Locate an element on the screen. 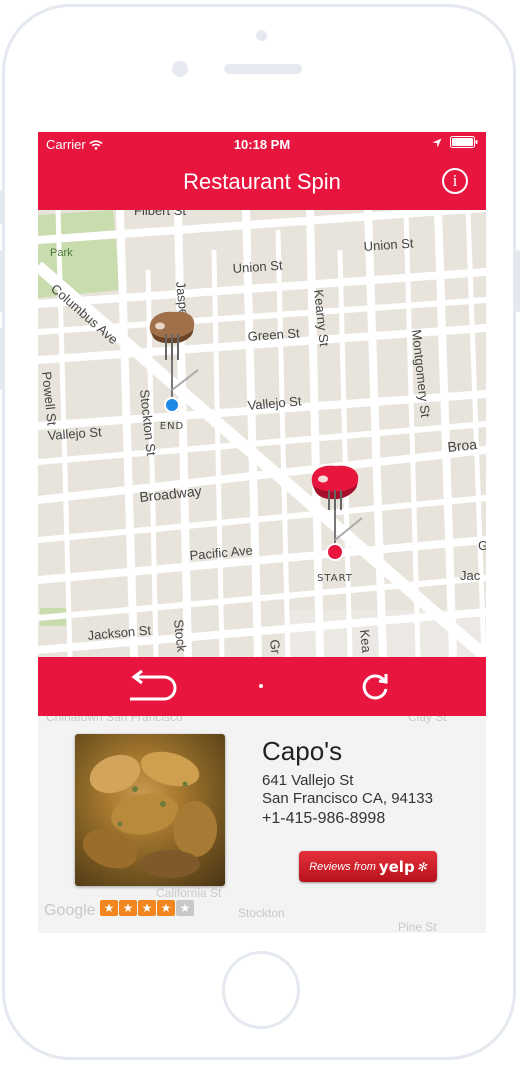 The height and width of the screenshot is (1065, 522). background-map-text: Stockton is located at coordinates (261, 913).